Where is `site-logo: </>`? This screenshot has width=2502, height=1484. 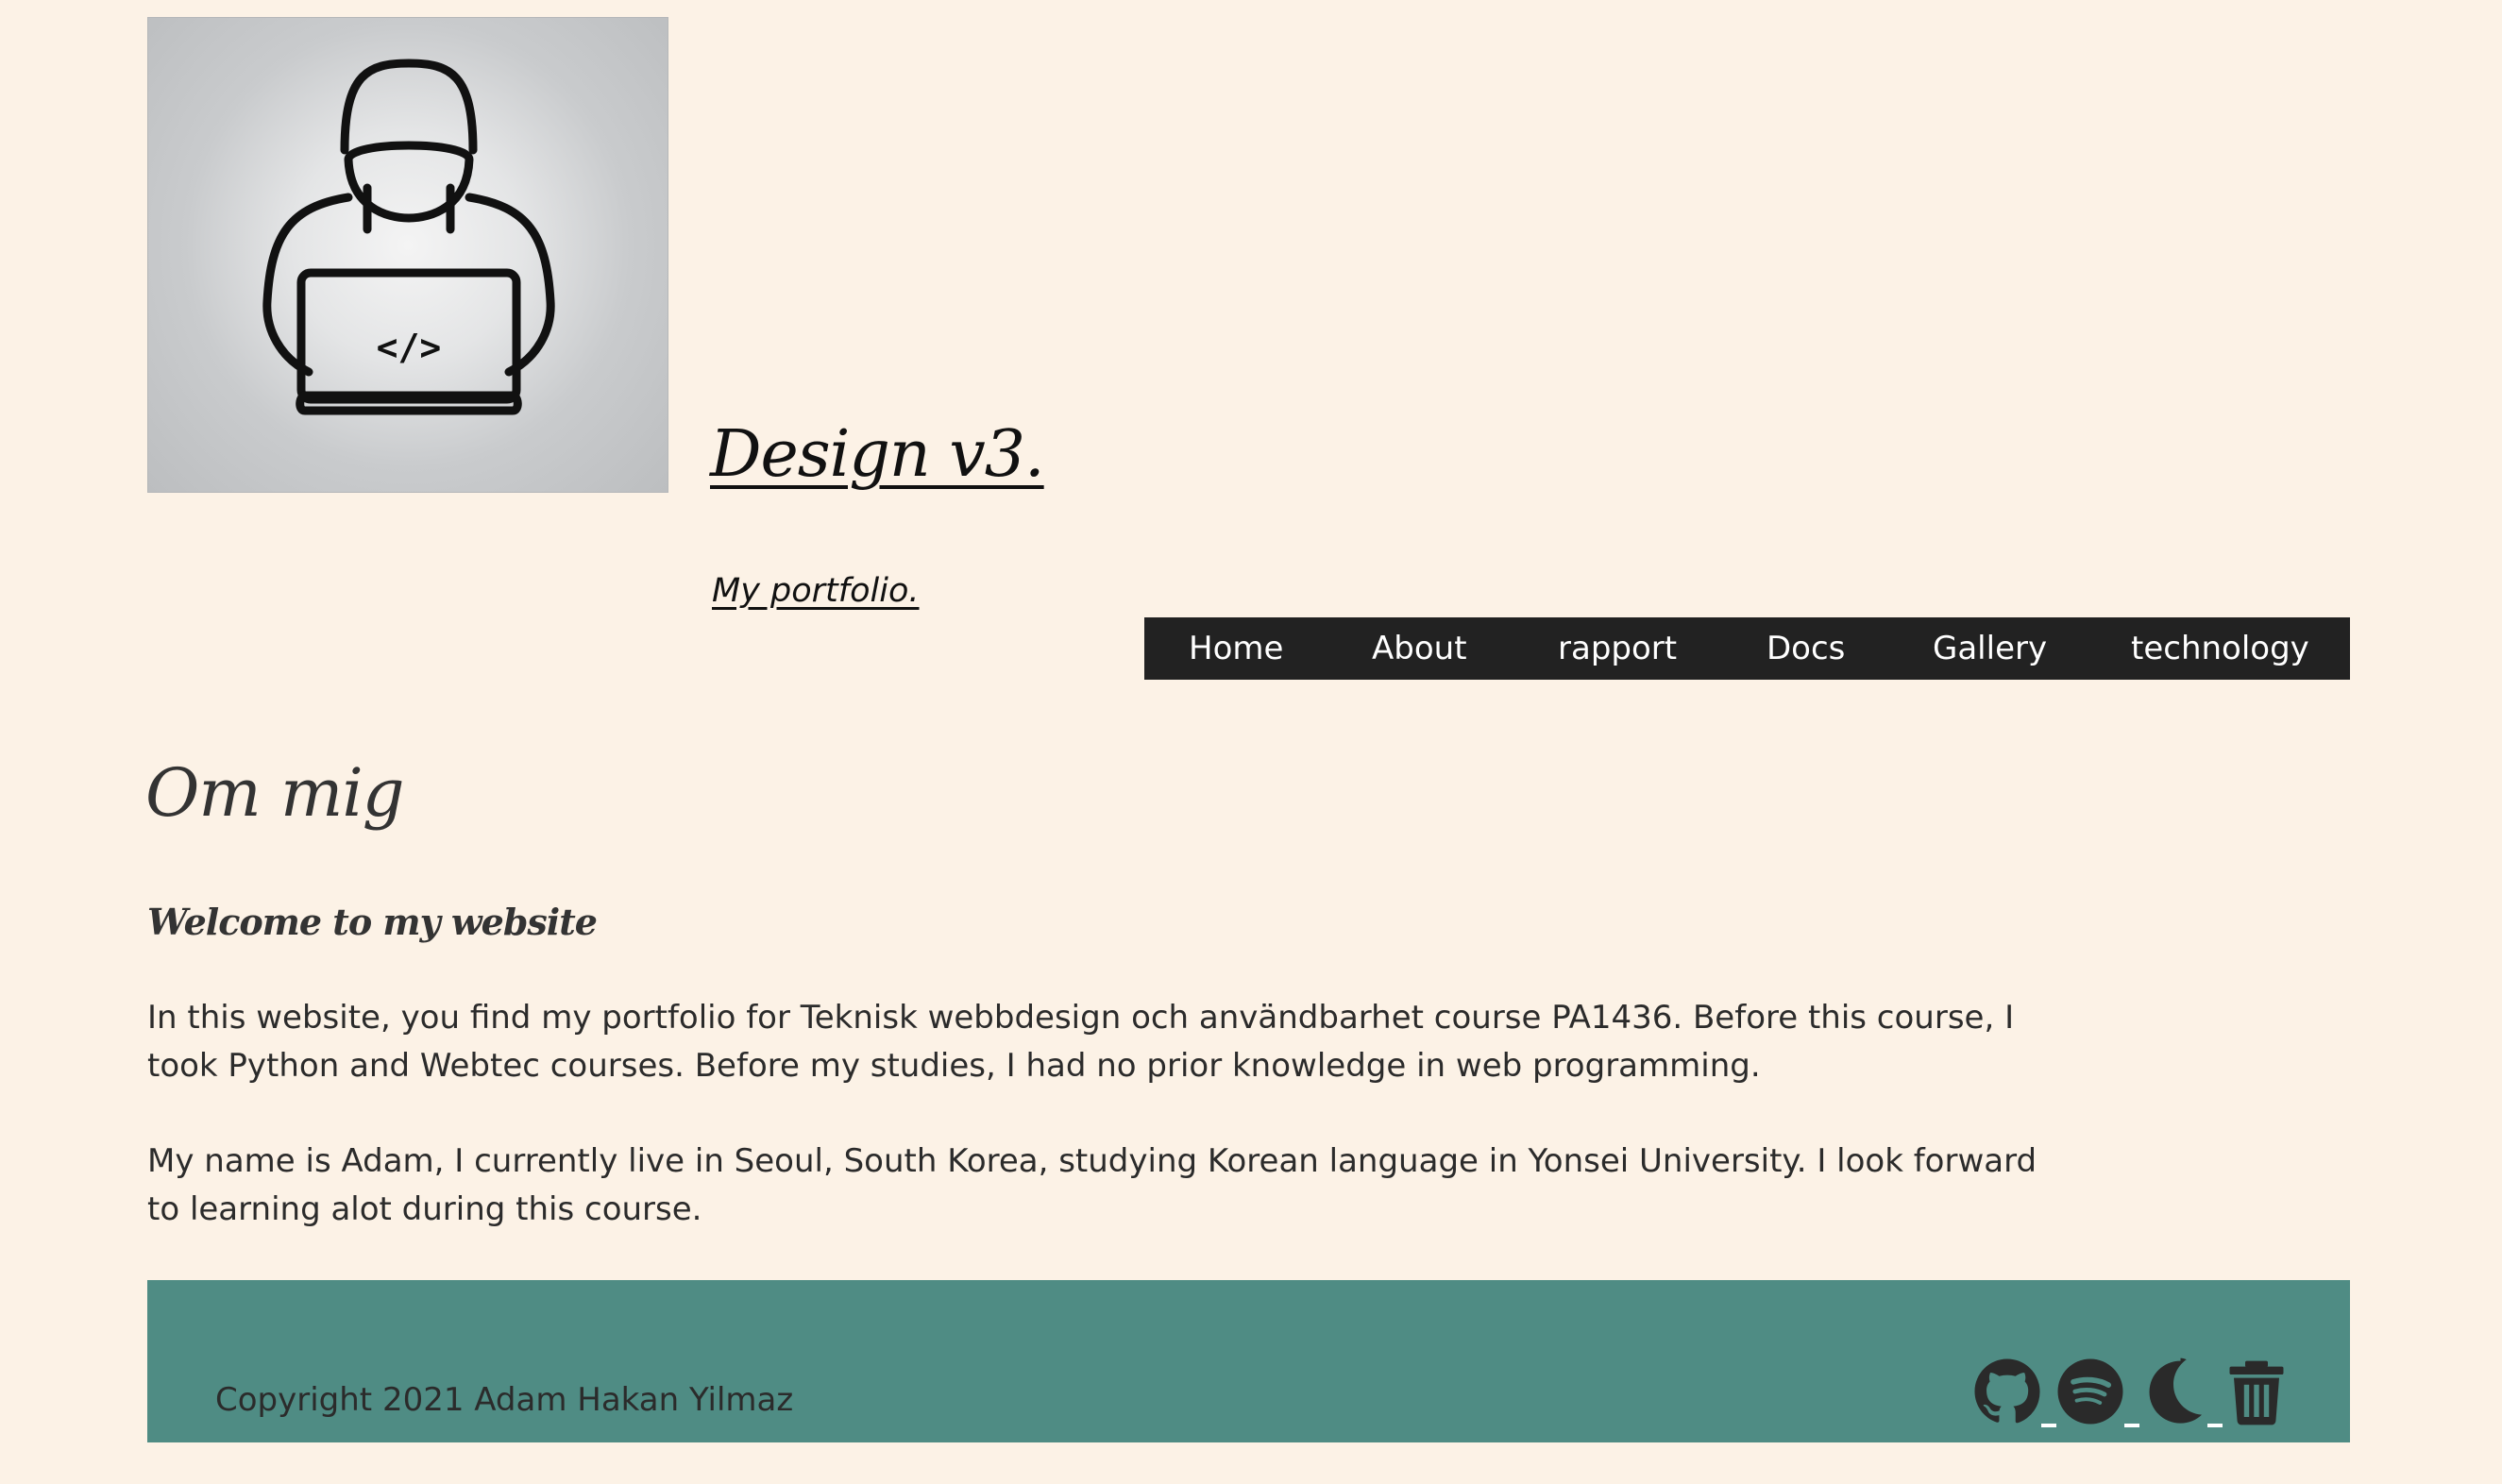 site-logo: </> is located at coordinates (407, 255).